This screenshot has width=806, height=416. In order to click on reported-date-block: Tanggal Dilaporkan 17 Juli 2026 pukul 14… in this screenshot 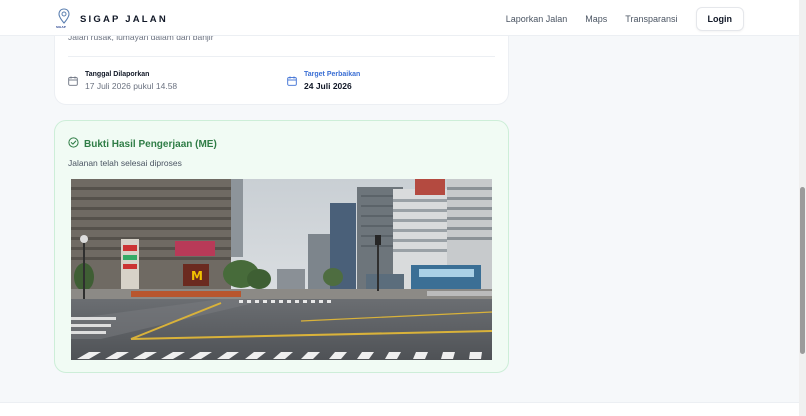, I will do `click(122, 81)`.